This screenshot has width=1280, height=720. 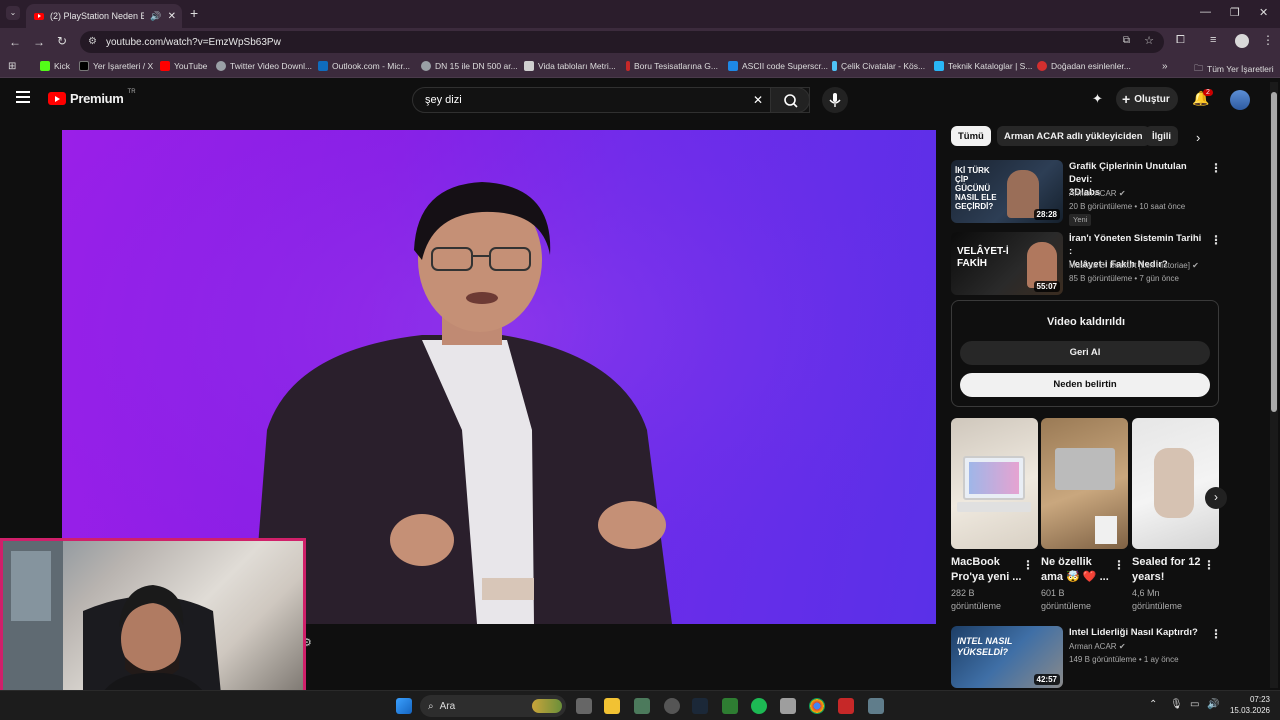 What do you see at coordinates (1166, 562) in the screenshot?
I see `short-title-line: Sealed for 12` at bounding box center [1166, 562].